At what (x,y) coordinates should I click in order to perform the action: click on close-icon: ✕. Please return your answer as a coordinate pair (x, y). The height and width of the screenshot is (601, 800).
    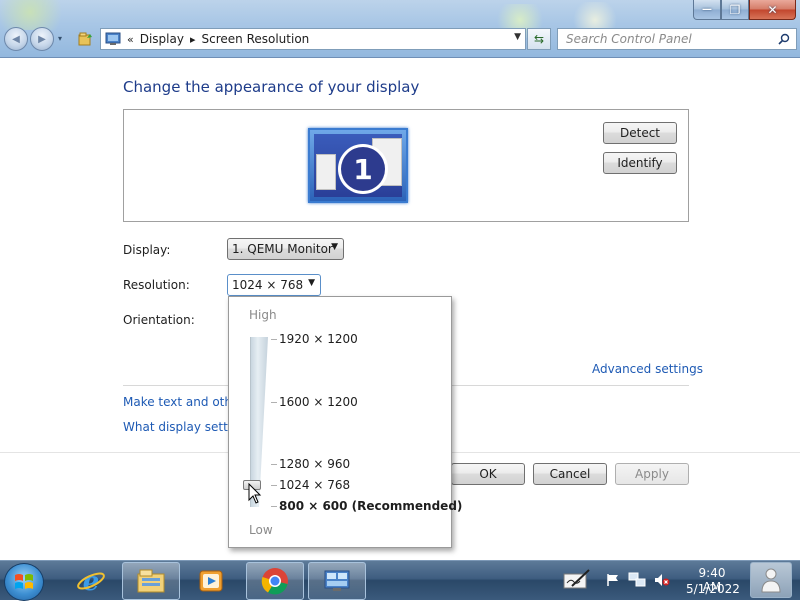
    Looking at the image, I should click on (772, 9).